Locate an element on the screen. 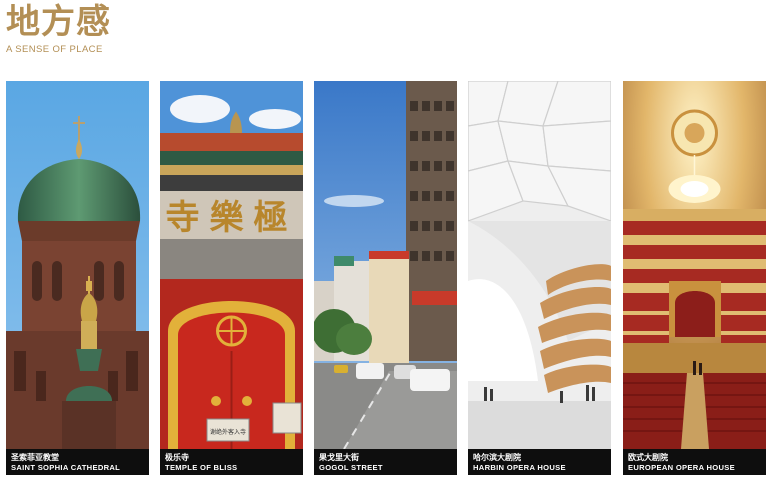 The height and width of the screenshot is (482, 776). card-caption: 哈尔滨大剧院 HARBIN OPERA HOUSE is located at coordinates (539, 462).